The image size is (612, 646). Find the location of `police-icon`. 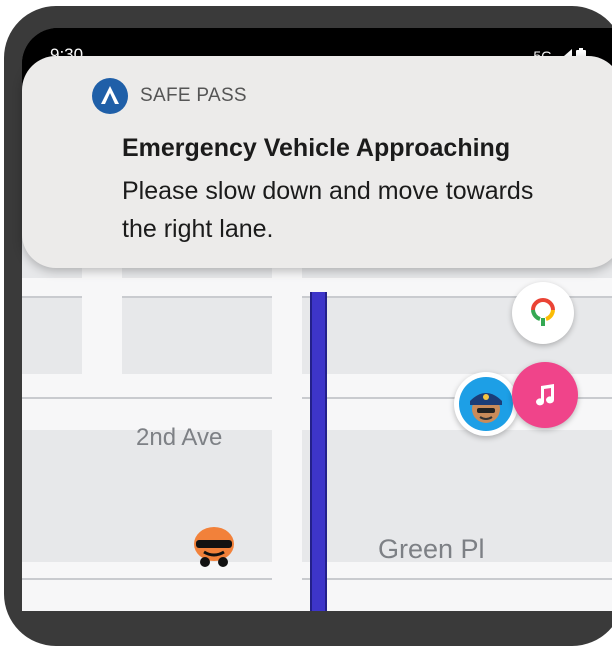

police-icon is located at coordinates (486, 404).